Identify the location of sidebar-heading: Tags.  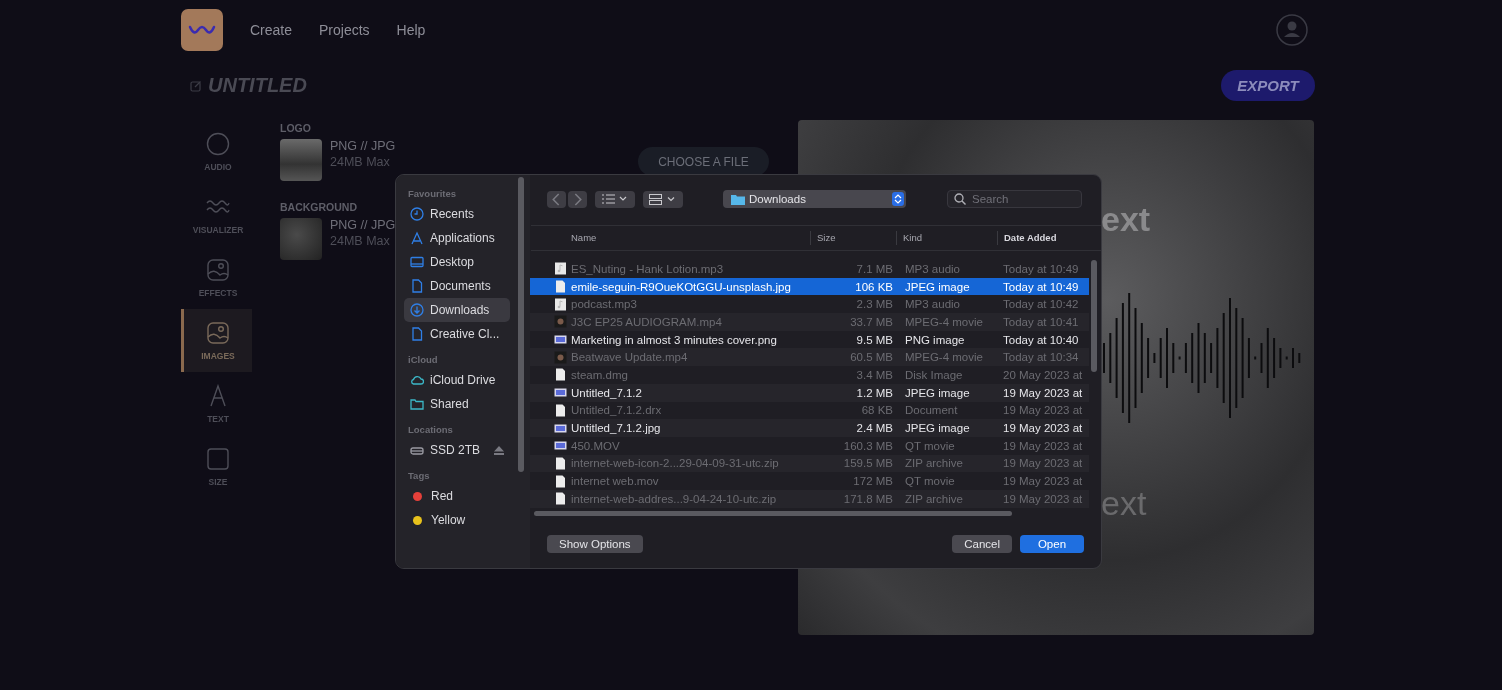
(419, 475).